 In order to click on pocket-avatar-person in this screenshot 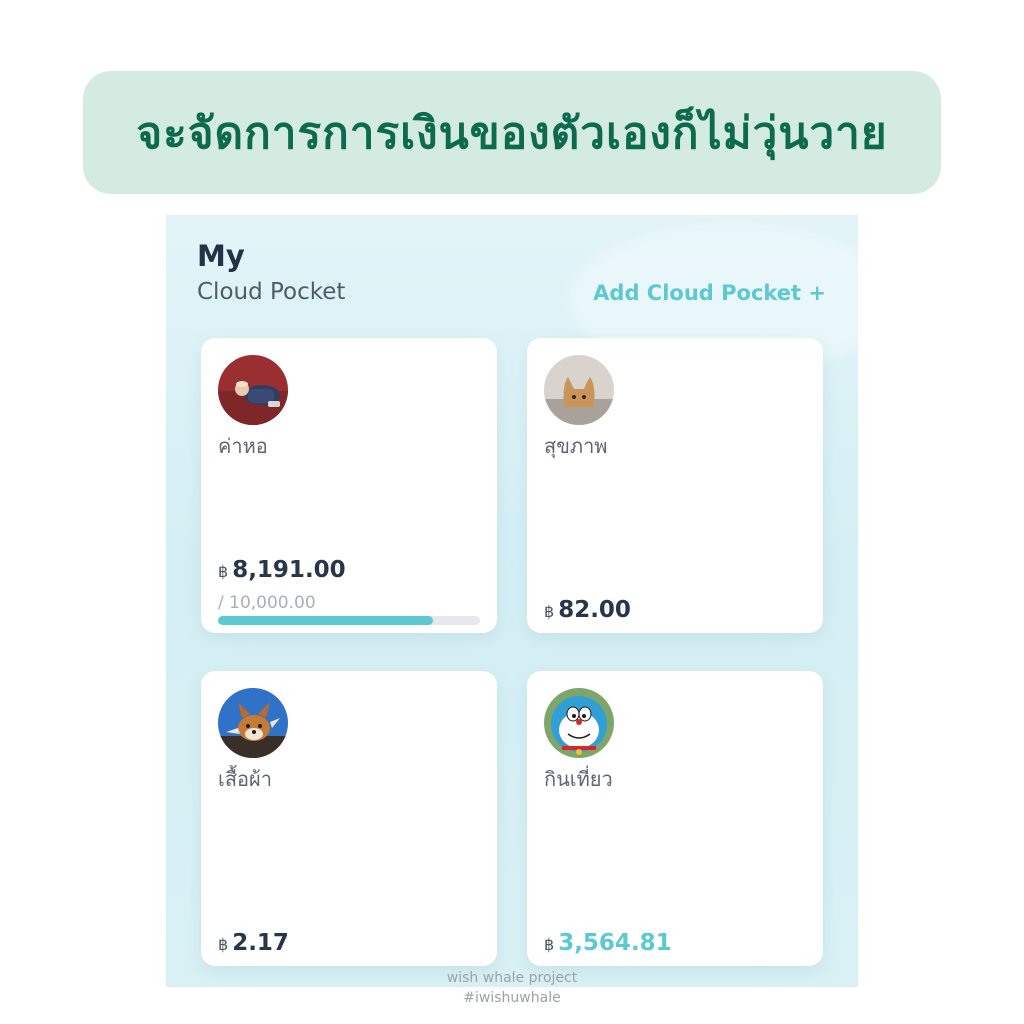, I will do `click(253, 390)`.